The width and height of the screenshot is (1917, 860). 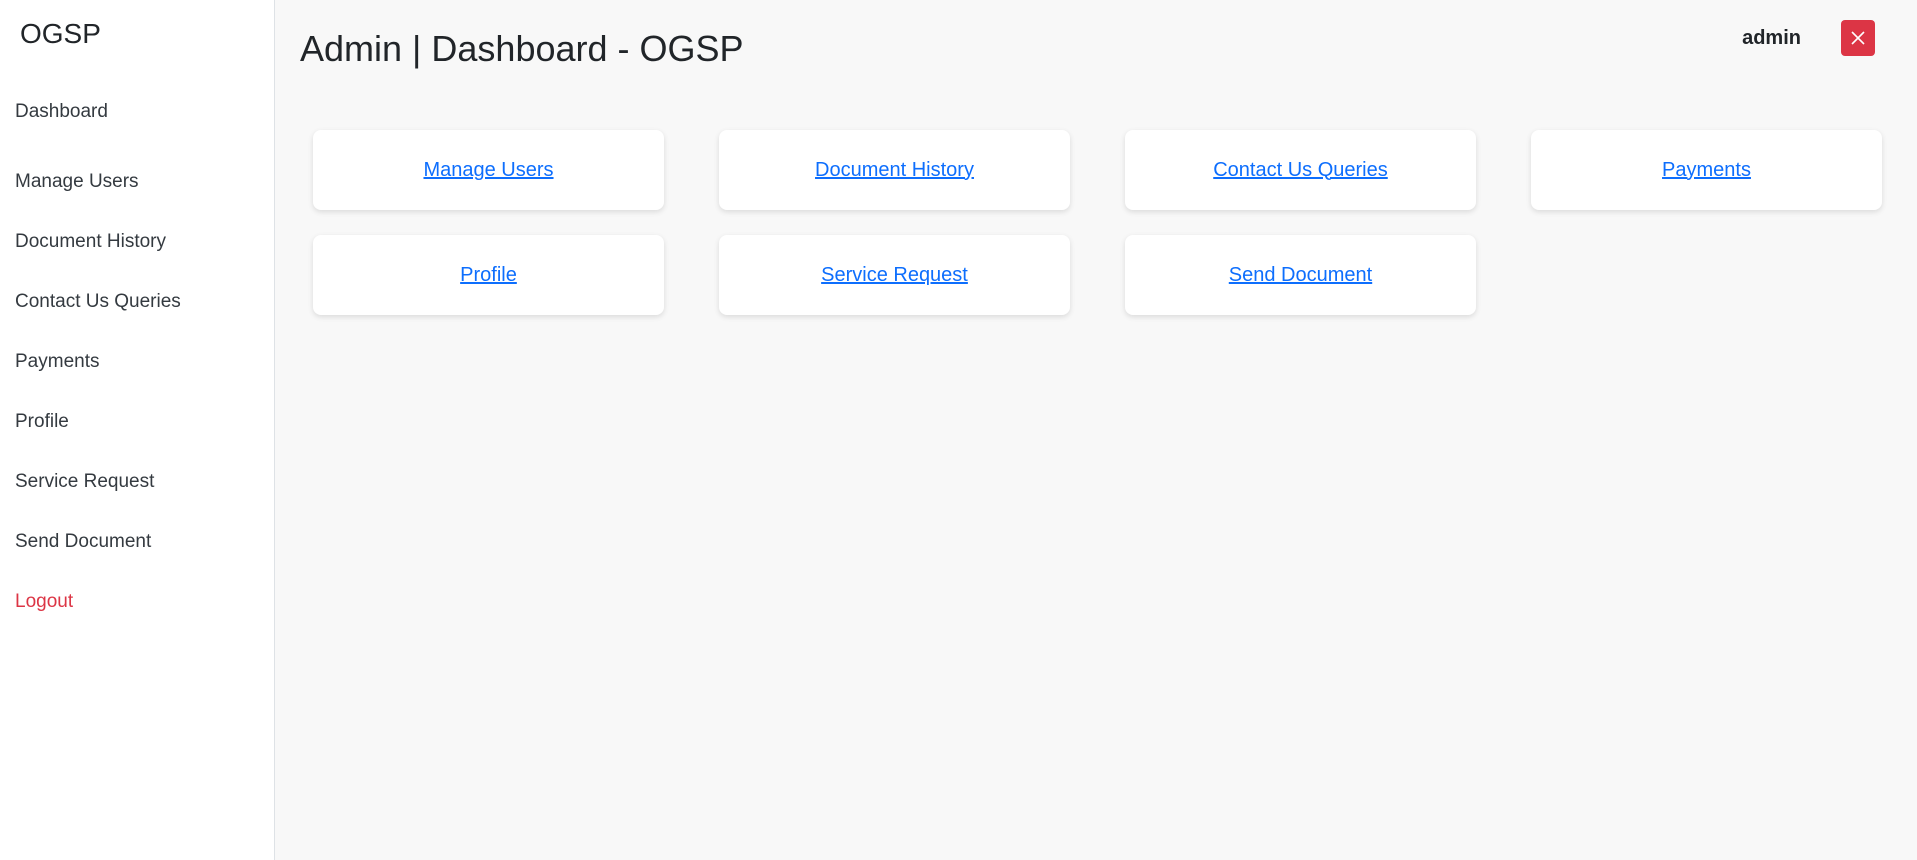 I want to click on username: admin, so click(x=1771, y=37).